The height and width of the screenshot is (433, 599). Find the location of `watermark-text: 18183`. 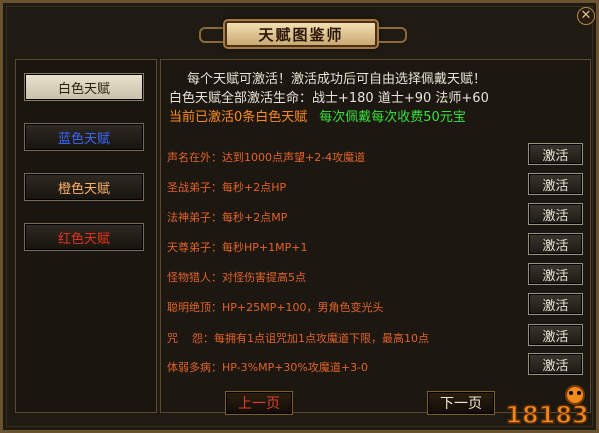

watermark-text: 18183 is located at coordinates (547, 415).